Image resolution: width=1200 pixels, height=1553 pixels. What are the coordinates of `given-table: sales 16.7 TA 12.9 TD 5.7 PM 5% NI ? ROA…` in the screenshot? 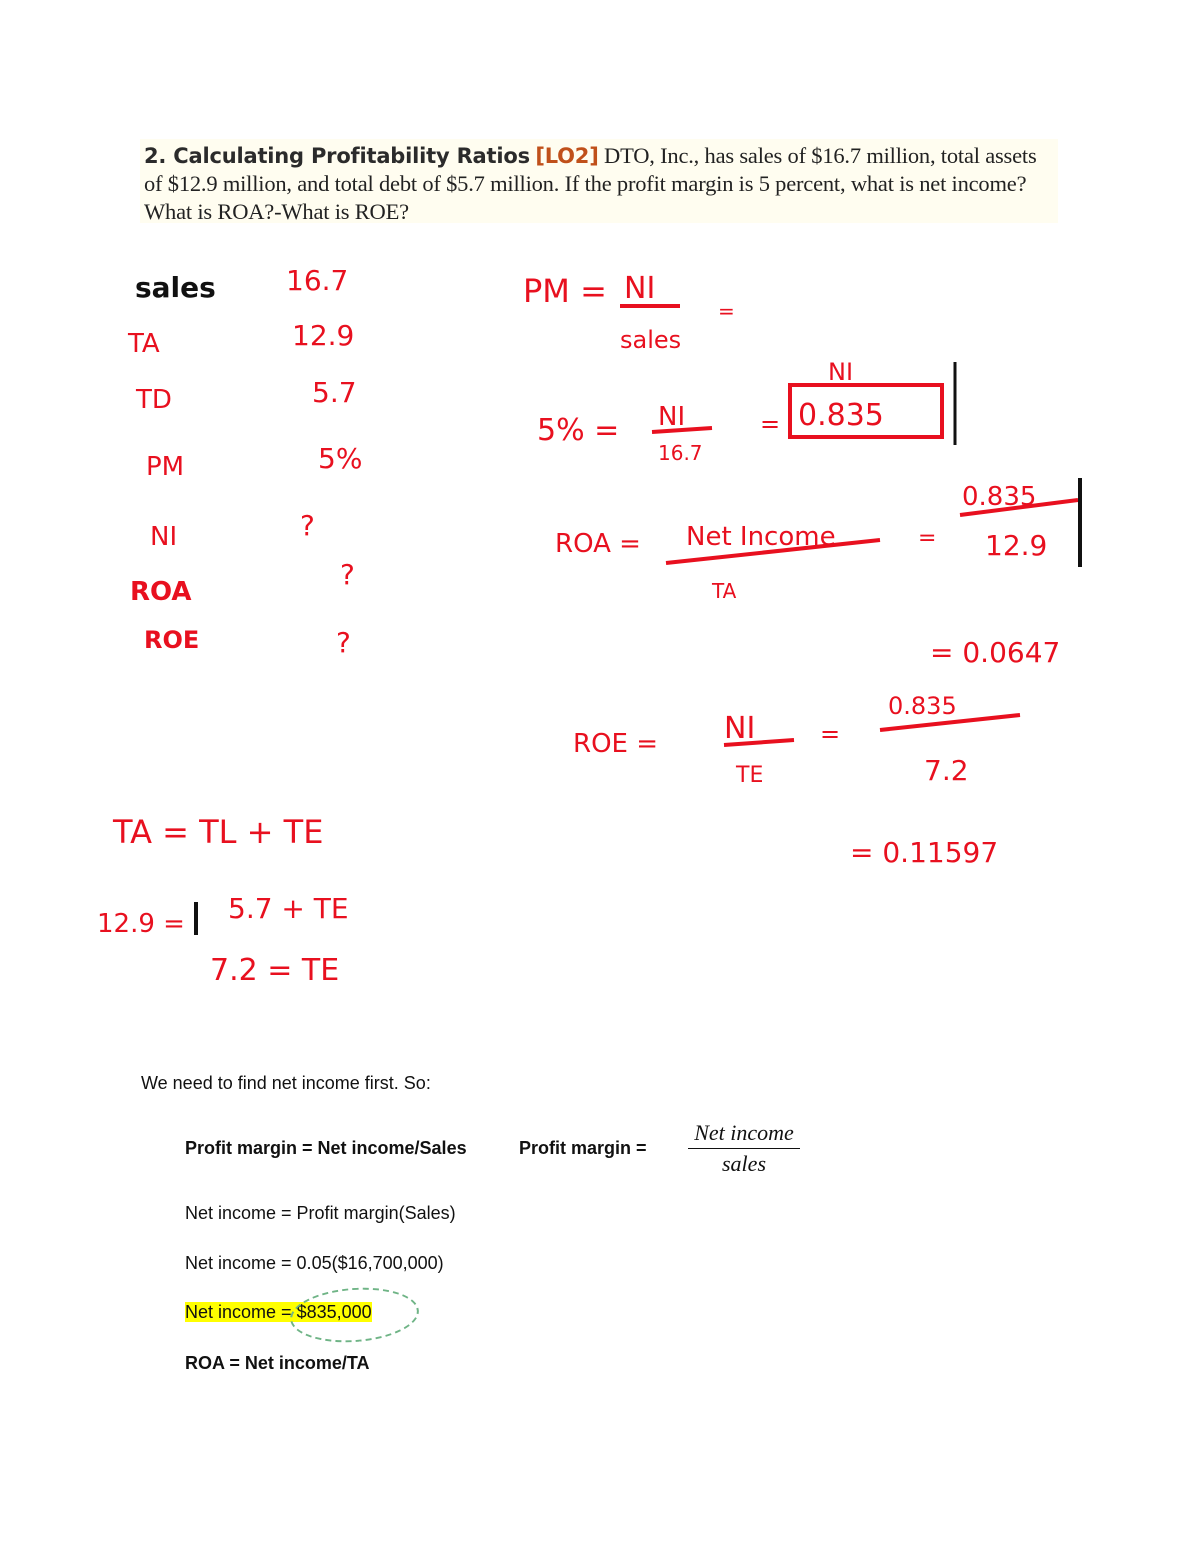 It's located at (244, 461).